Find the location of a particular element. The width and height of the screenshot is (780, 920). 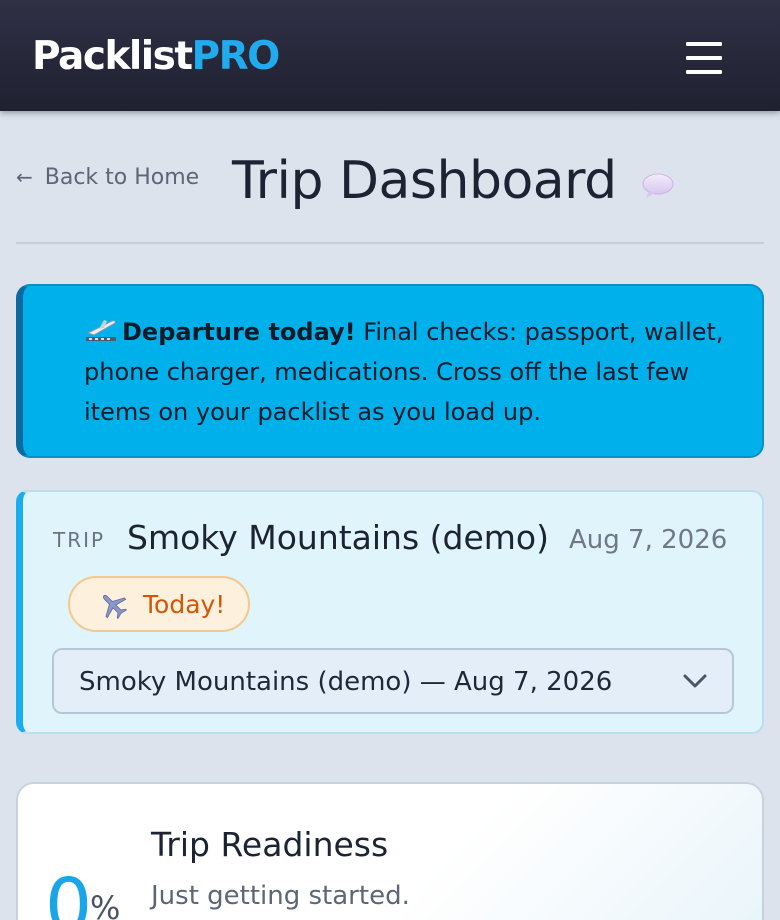

trip-readiness-card: 0 % Trip Readiness Just getting started. is located at coordinates (390, 851).